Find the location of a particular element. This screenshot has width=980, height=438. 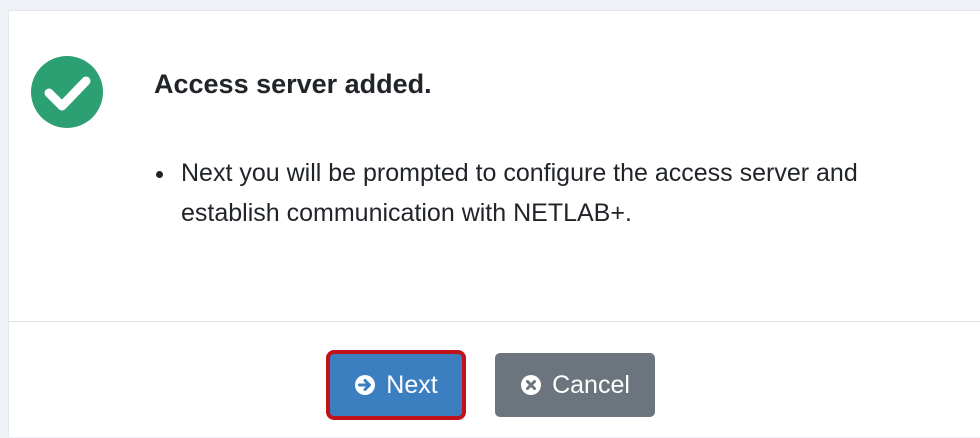

next-button-label: Next is located at coordinates (412, 384).